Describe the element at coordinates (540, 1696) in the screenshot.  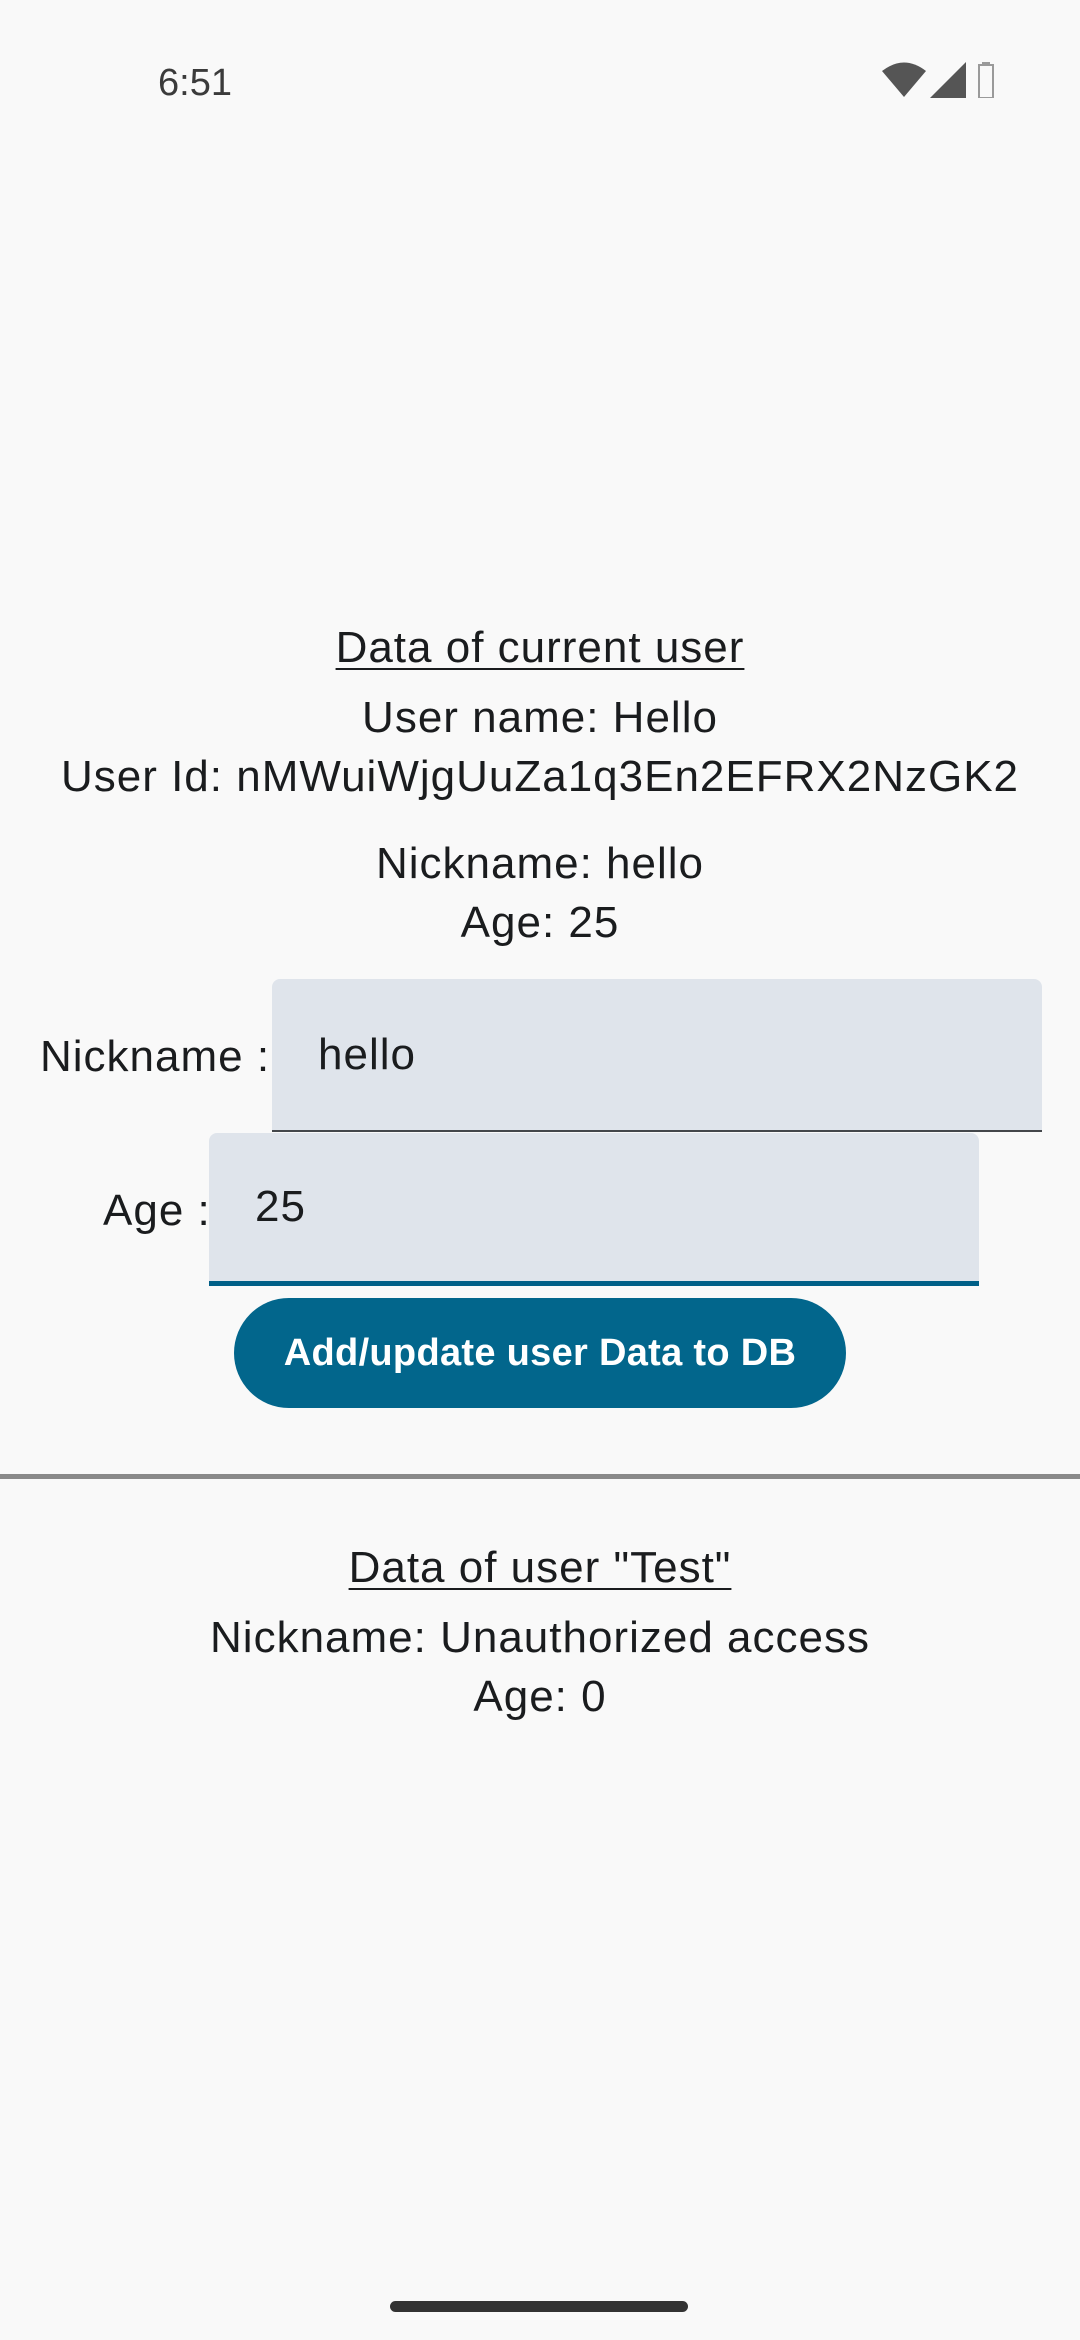
I see `test-user-age: Age: 0` at that location.